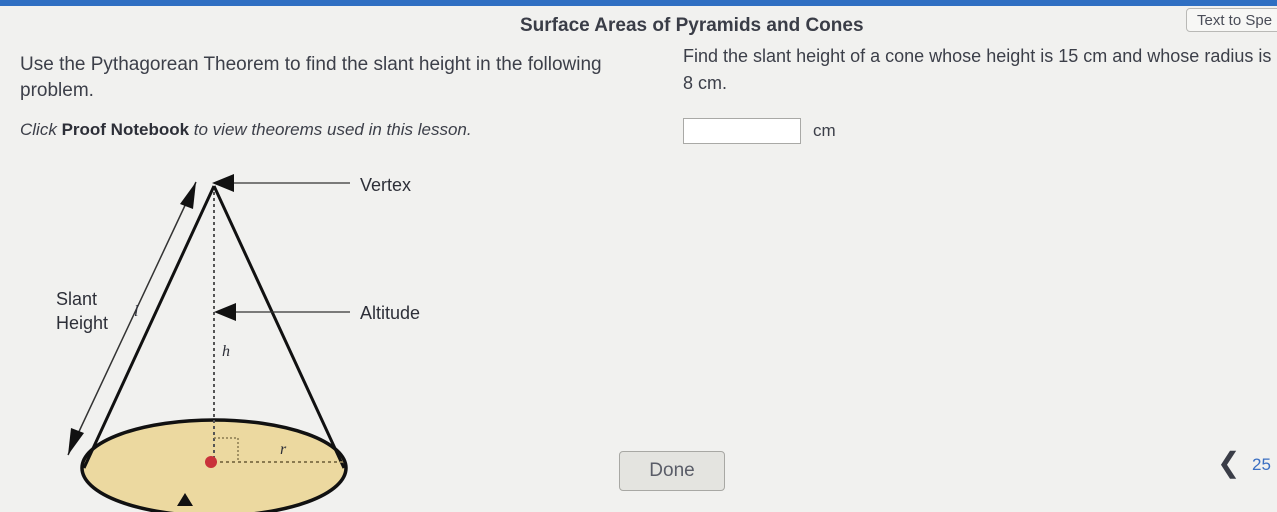  Describe the element at coordinates (226, 351) in the screenshot. I see `height-variable-label: h` at that location.